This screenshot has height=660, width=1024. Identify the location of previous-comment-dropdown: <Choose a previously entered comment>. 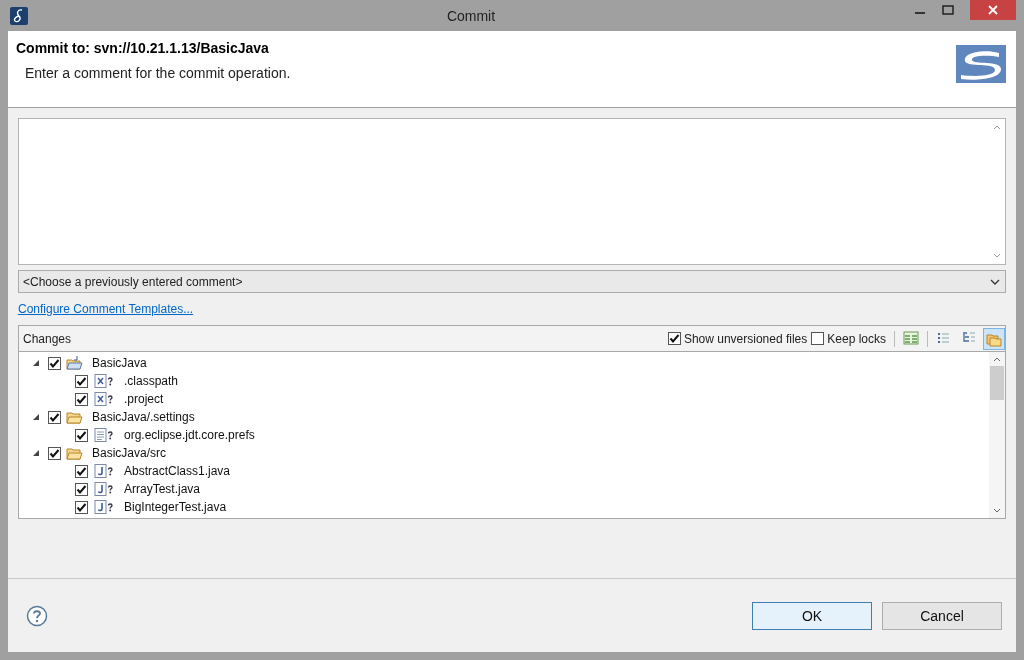
(512, 281).